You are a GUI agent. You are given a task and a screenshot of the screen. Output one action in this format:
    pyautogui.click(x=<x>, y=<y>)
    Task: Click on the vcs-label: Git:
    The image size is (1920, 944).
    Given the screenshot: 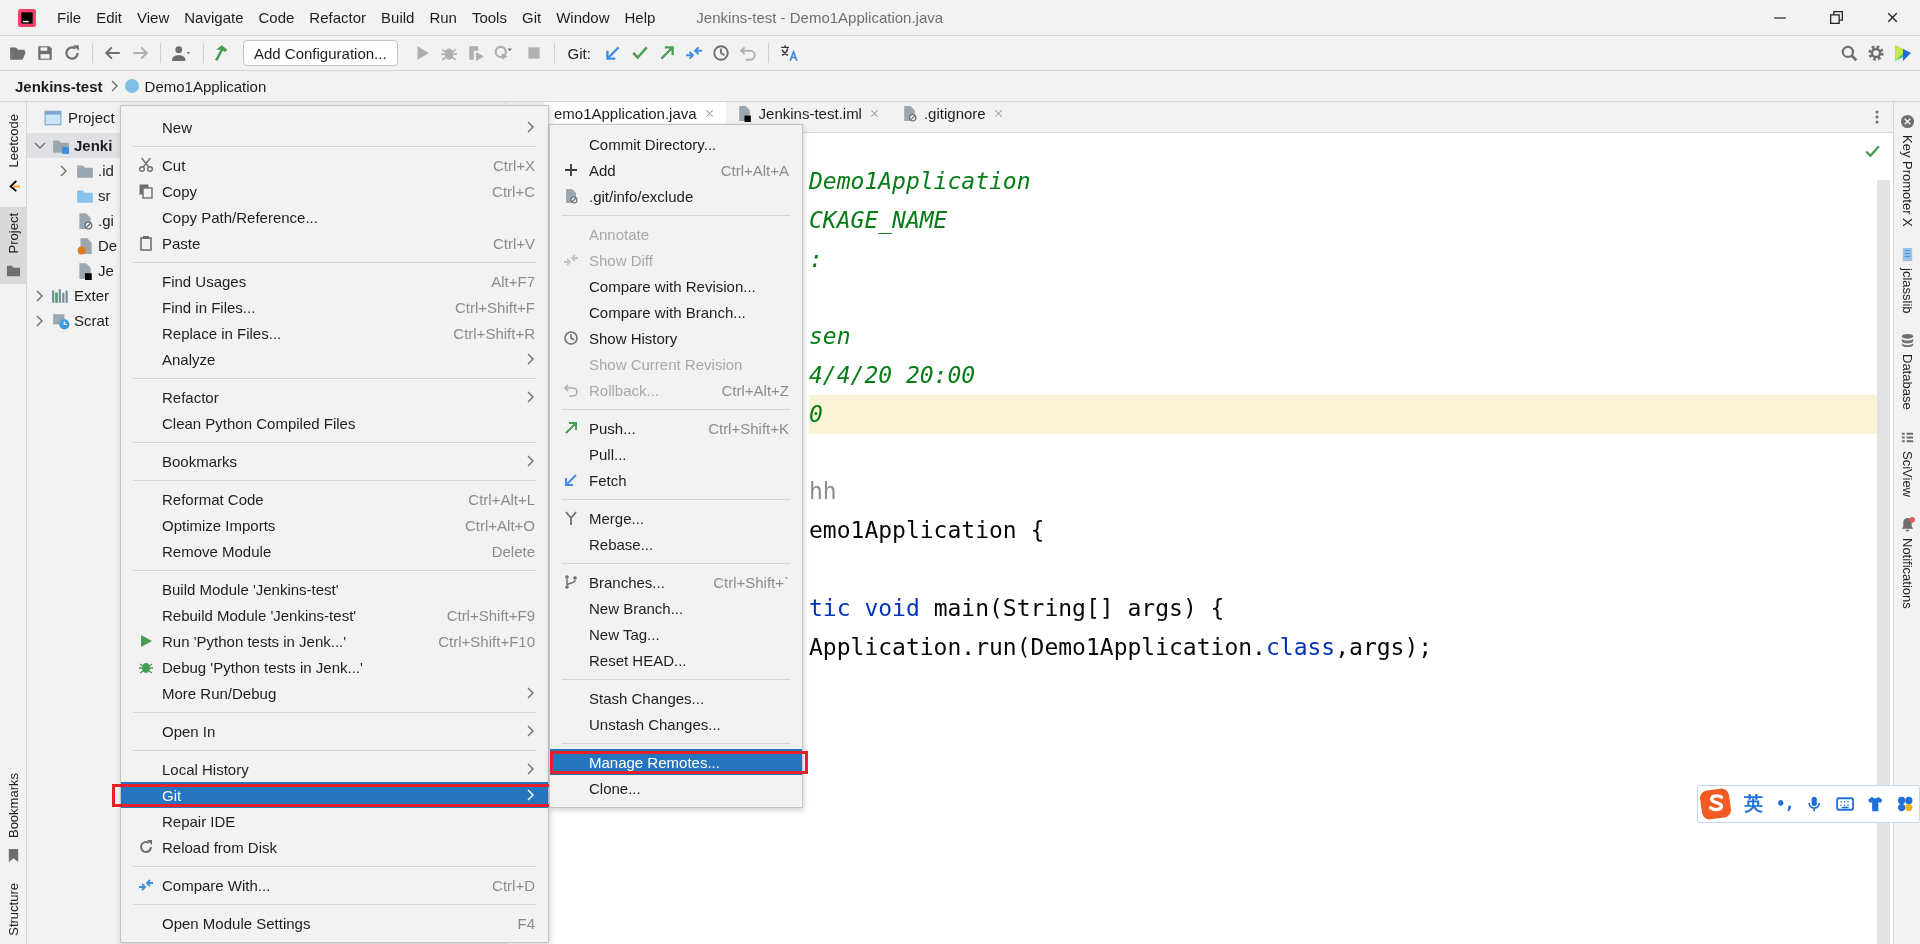 What is the action you would take?
    pyautogui.click(x=579, y=53)
    